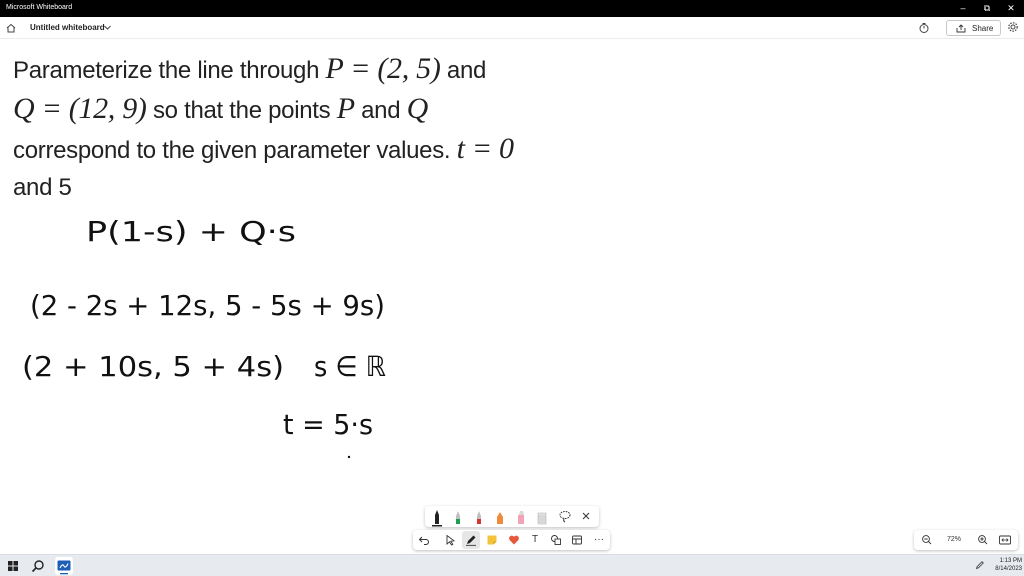 This screenshot has width=1024, height=576. Describe the element at coordinates (983, 540) in the screenshot. I see `zoom-in-icon` at that location.